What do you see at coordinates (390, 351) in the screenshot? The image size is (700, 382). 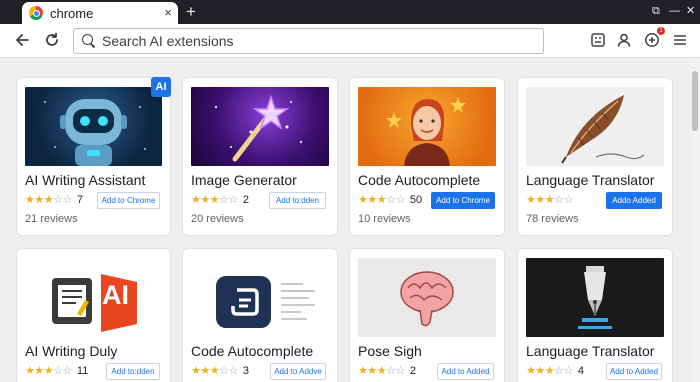 I see `extension-title: Pose Sigh` at bounding box center [390, 351].